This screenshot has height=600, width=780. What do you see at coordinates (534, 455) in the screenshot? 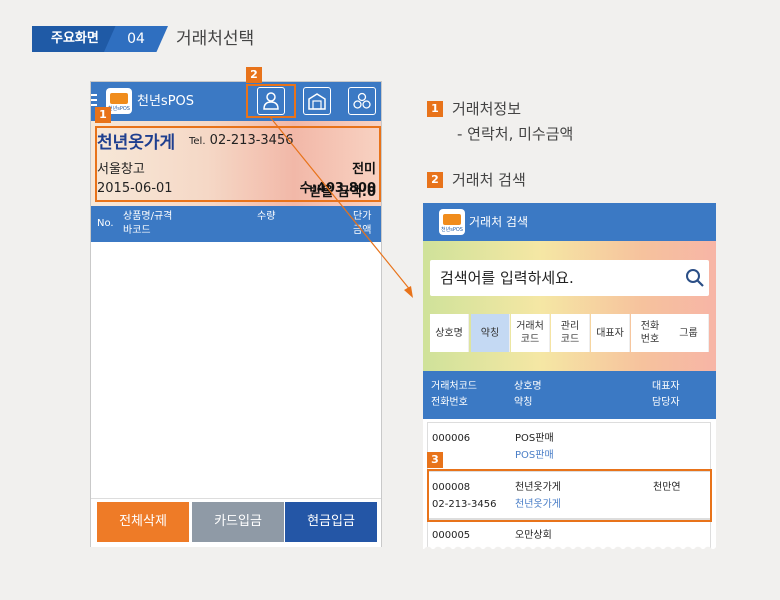
I see `row-short: POS판매` at bounding box center [534, 455].